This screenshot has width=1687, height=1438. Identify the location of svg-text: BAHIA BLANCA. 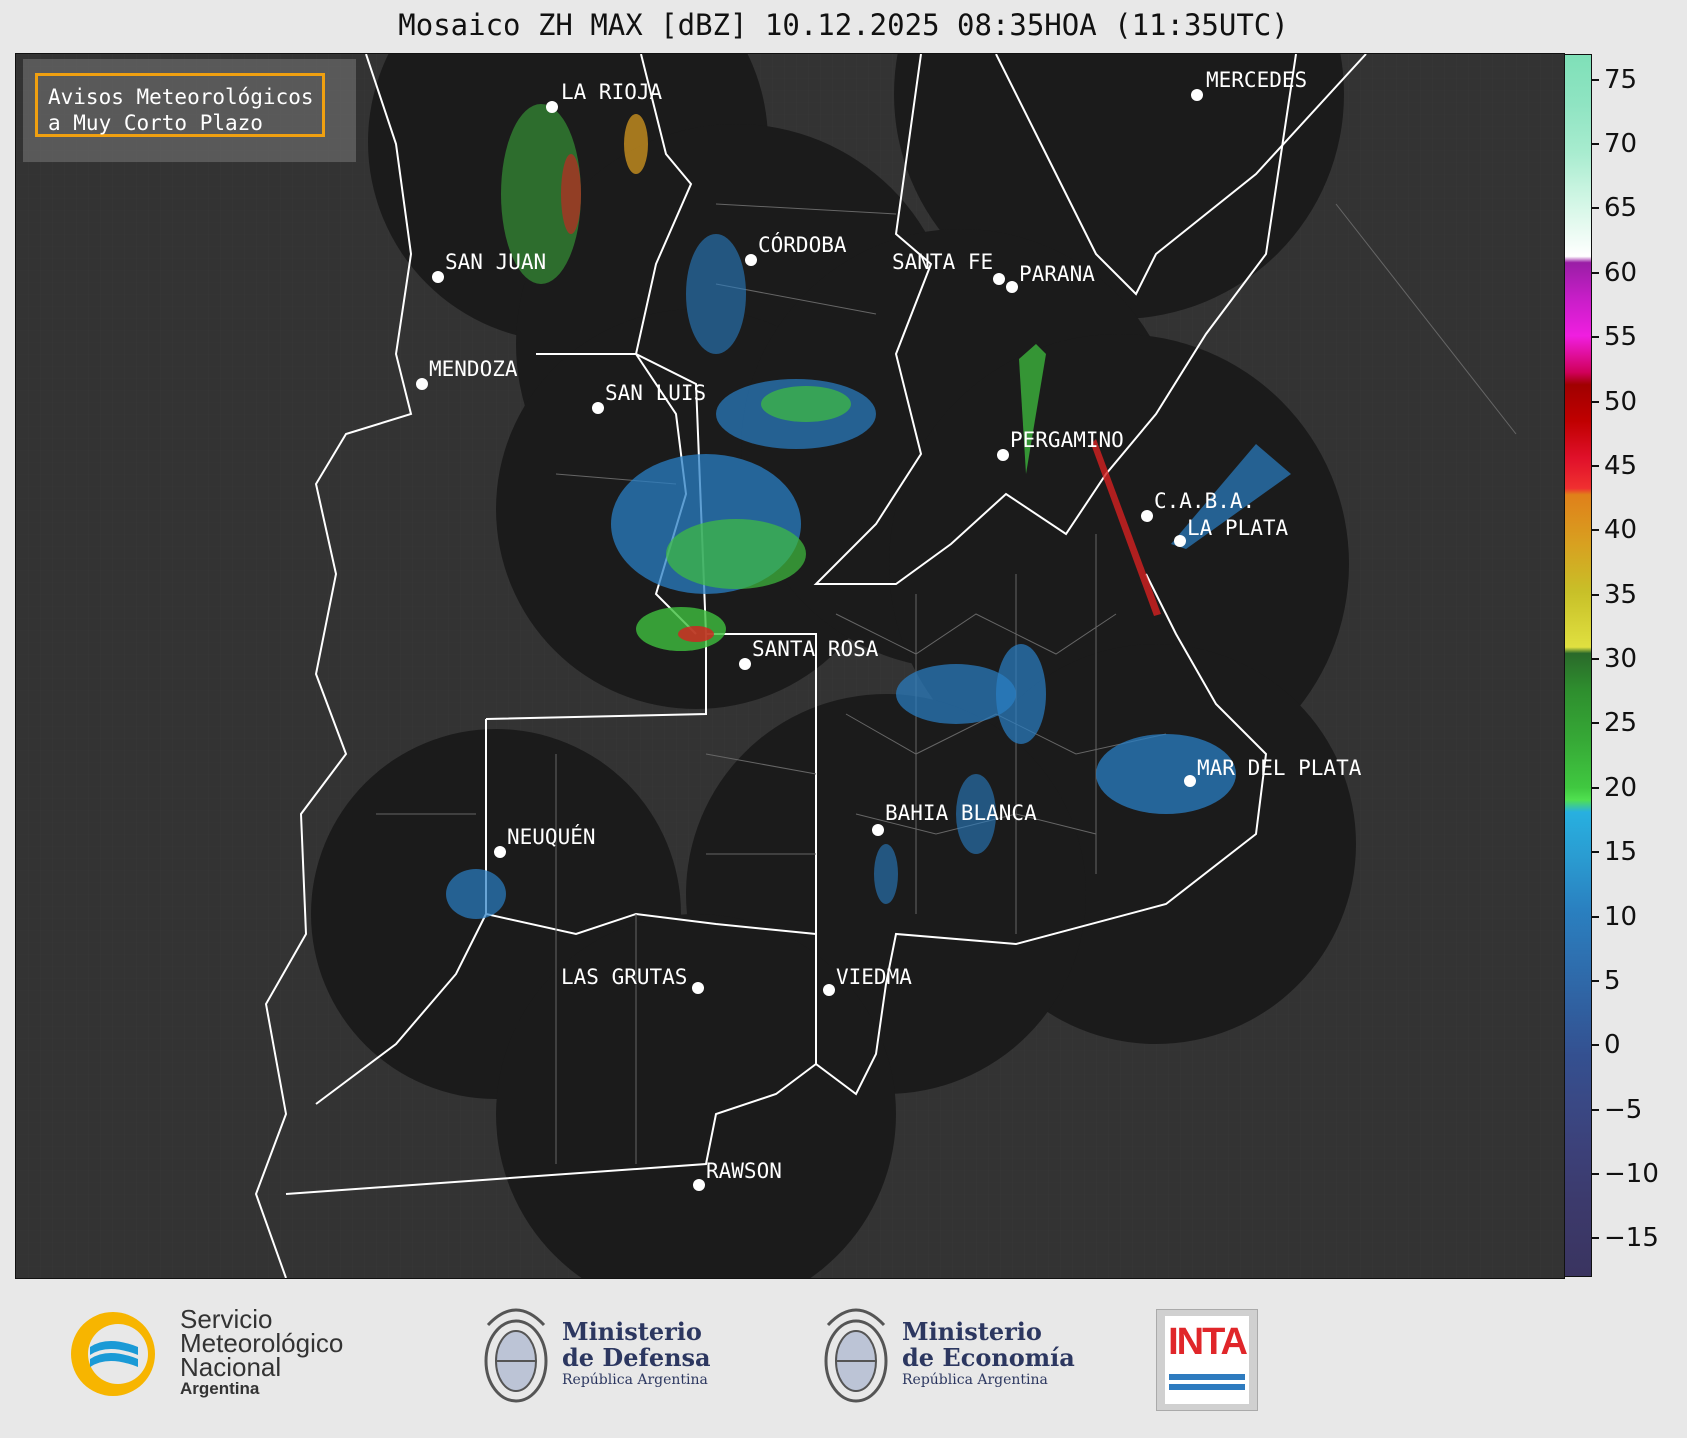
(961, 813).